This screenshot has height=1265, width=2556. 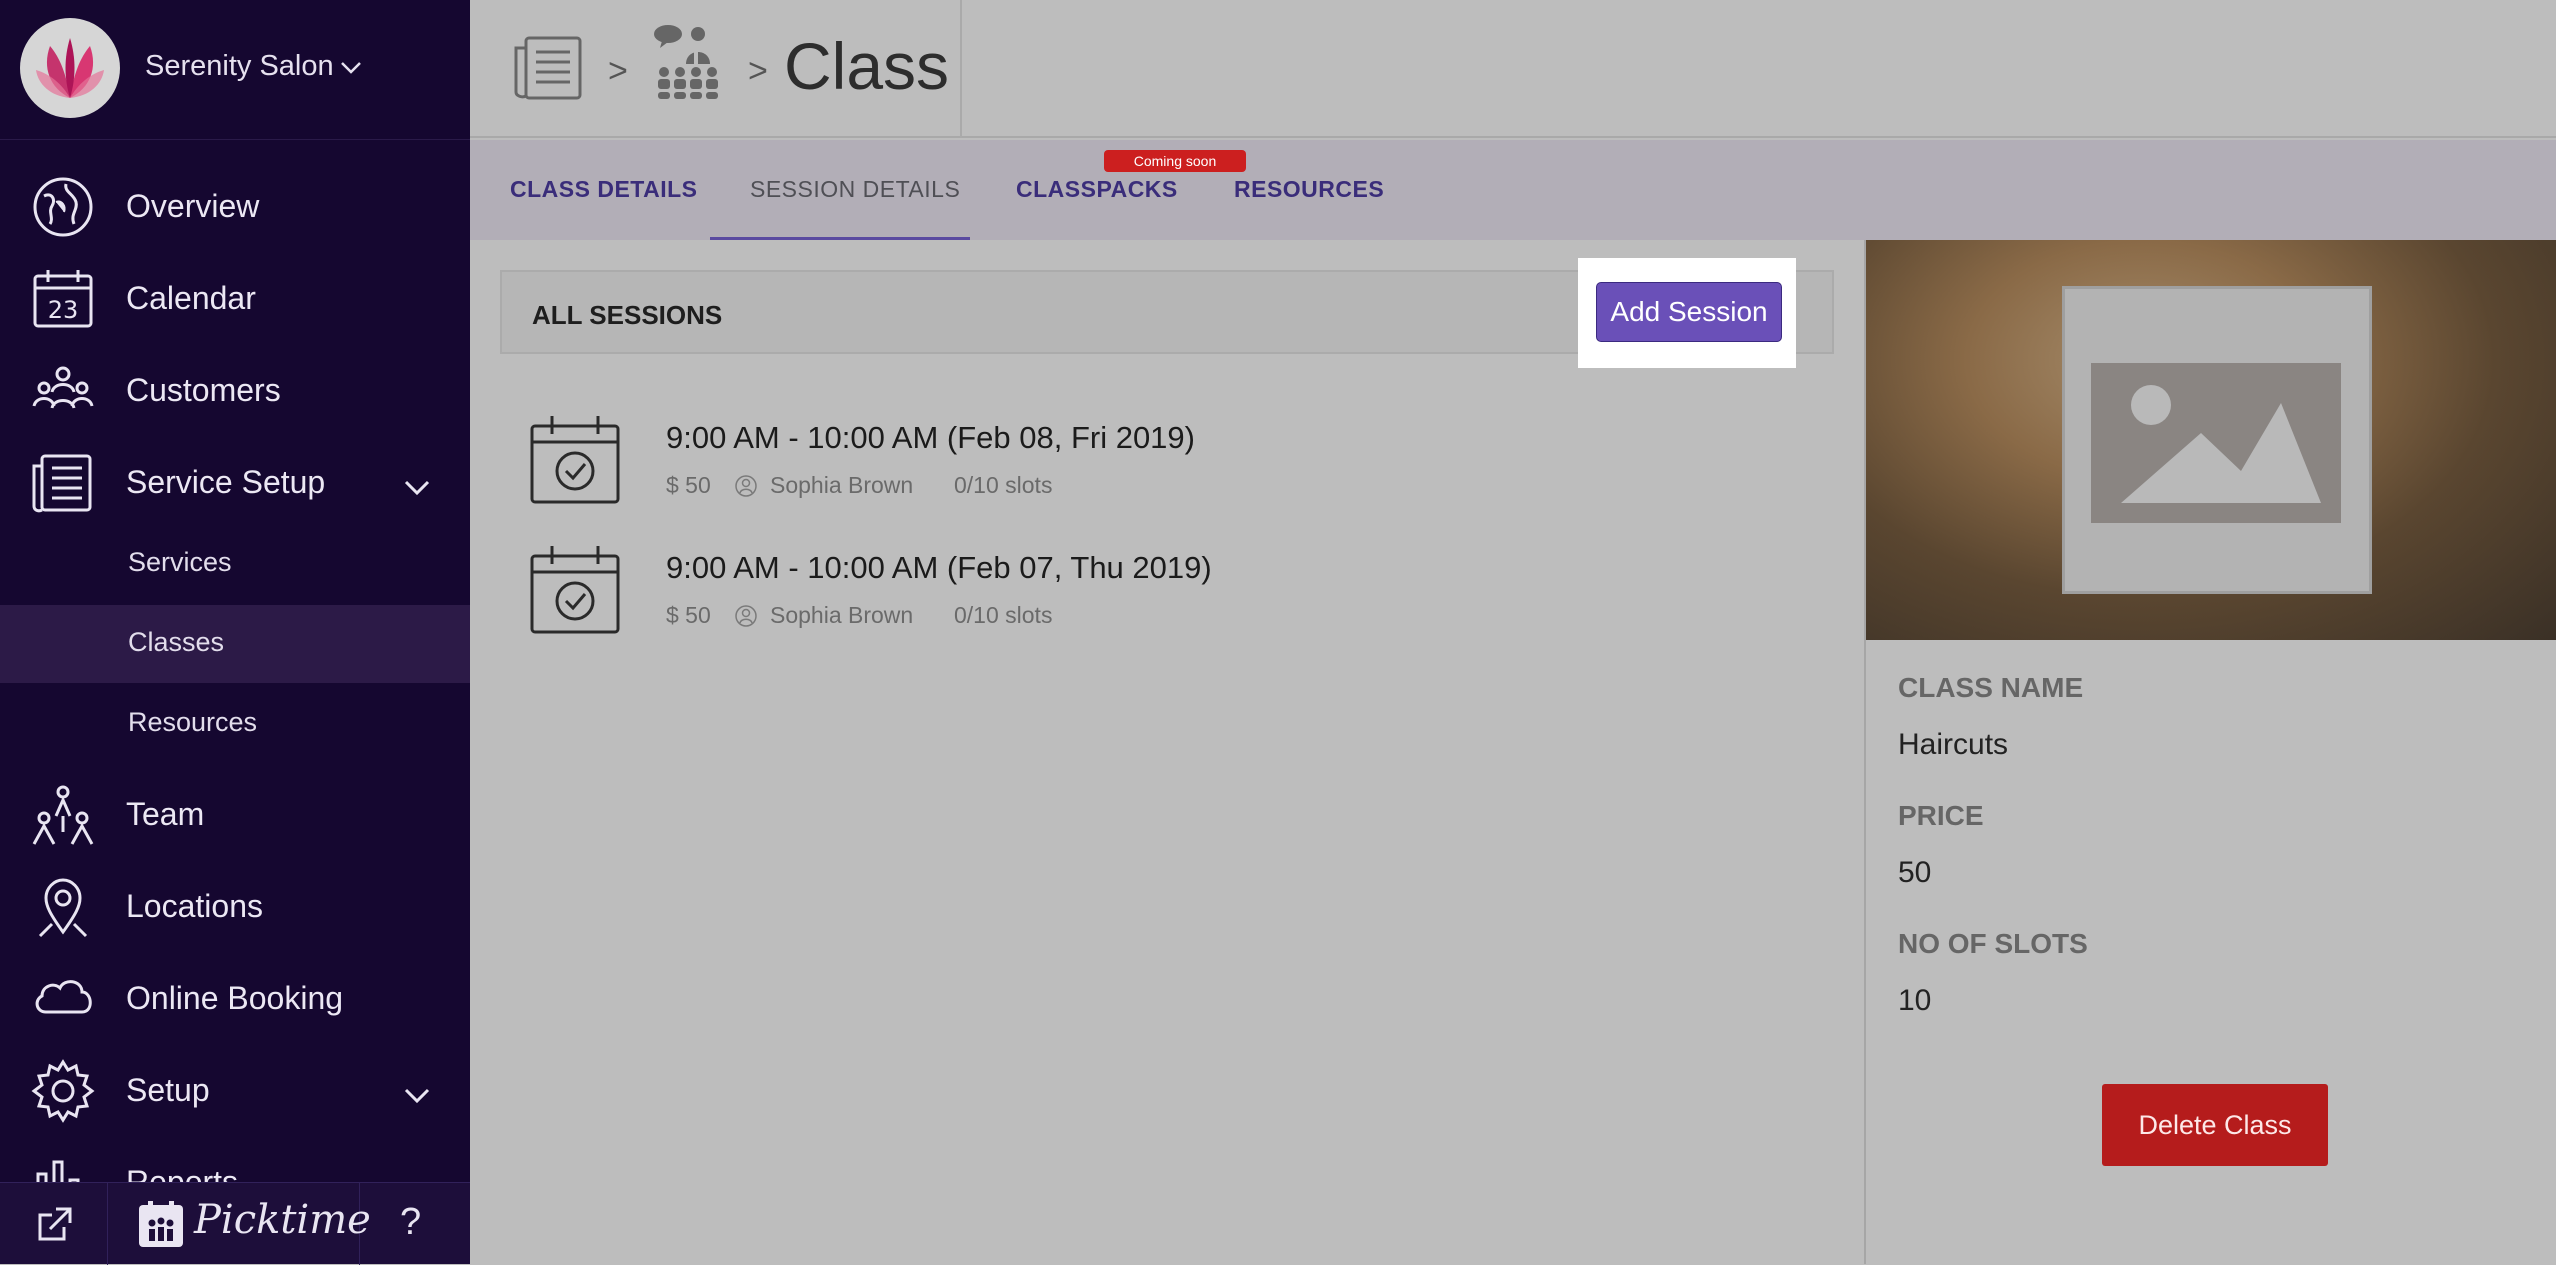 I want to click on page-title: Class, so click(x=867, y=66).